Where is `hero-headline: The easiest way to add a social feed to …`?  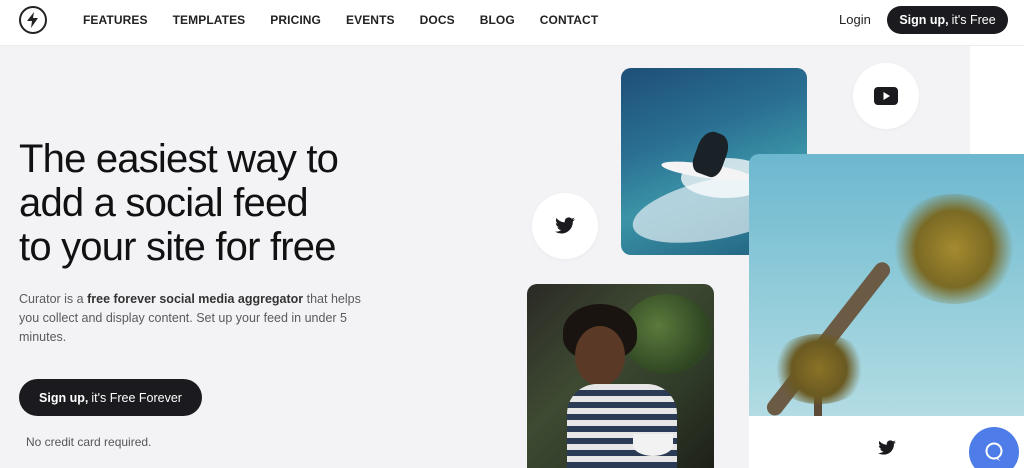
hero-headline: The easiest way to add a social feed to … is located at coordinates (209, 203).